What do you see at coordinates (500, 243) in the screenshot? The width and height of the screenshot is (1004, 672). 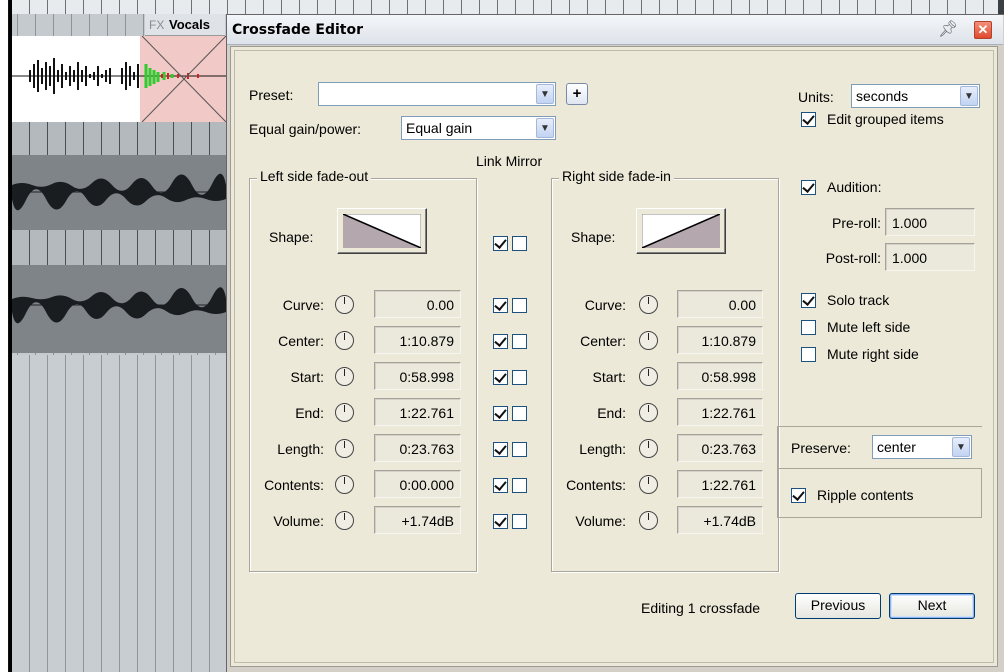 I see `link-shape-checkbox` at bounding box center [500, 243].